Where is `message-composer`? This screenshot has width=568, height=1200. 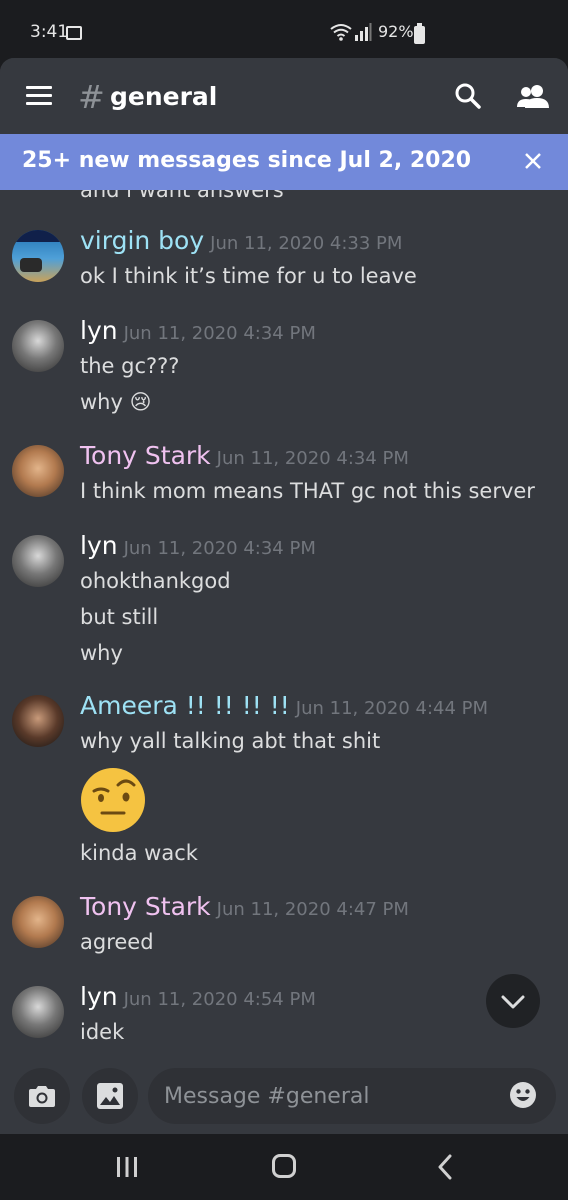
message-composer is located at coordinates (284, 1099).